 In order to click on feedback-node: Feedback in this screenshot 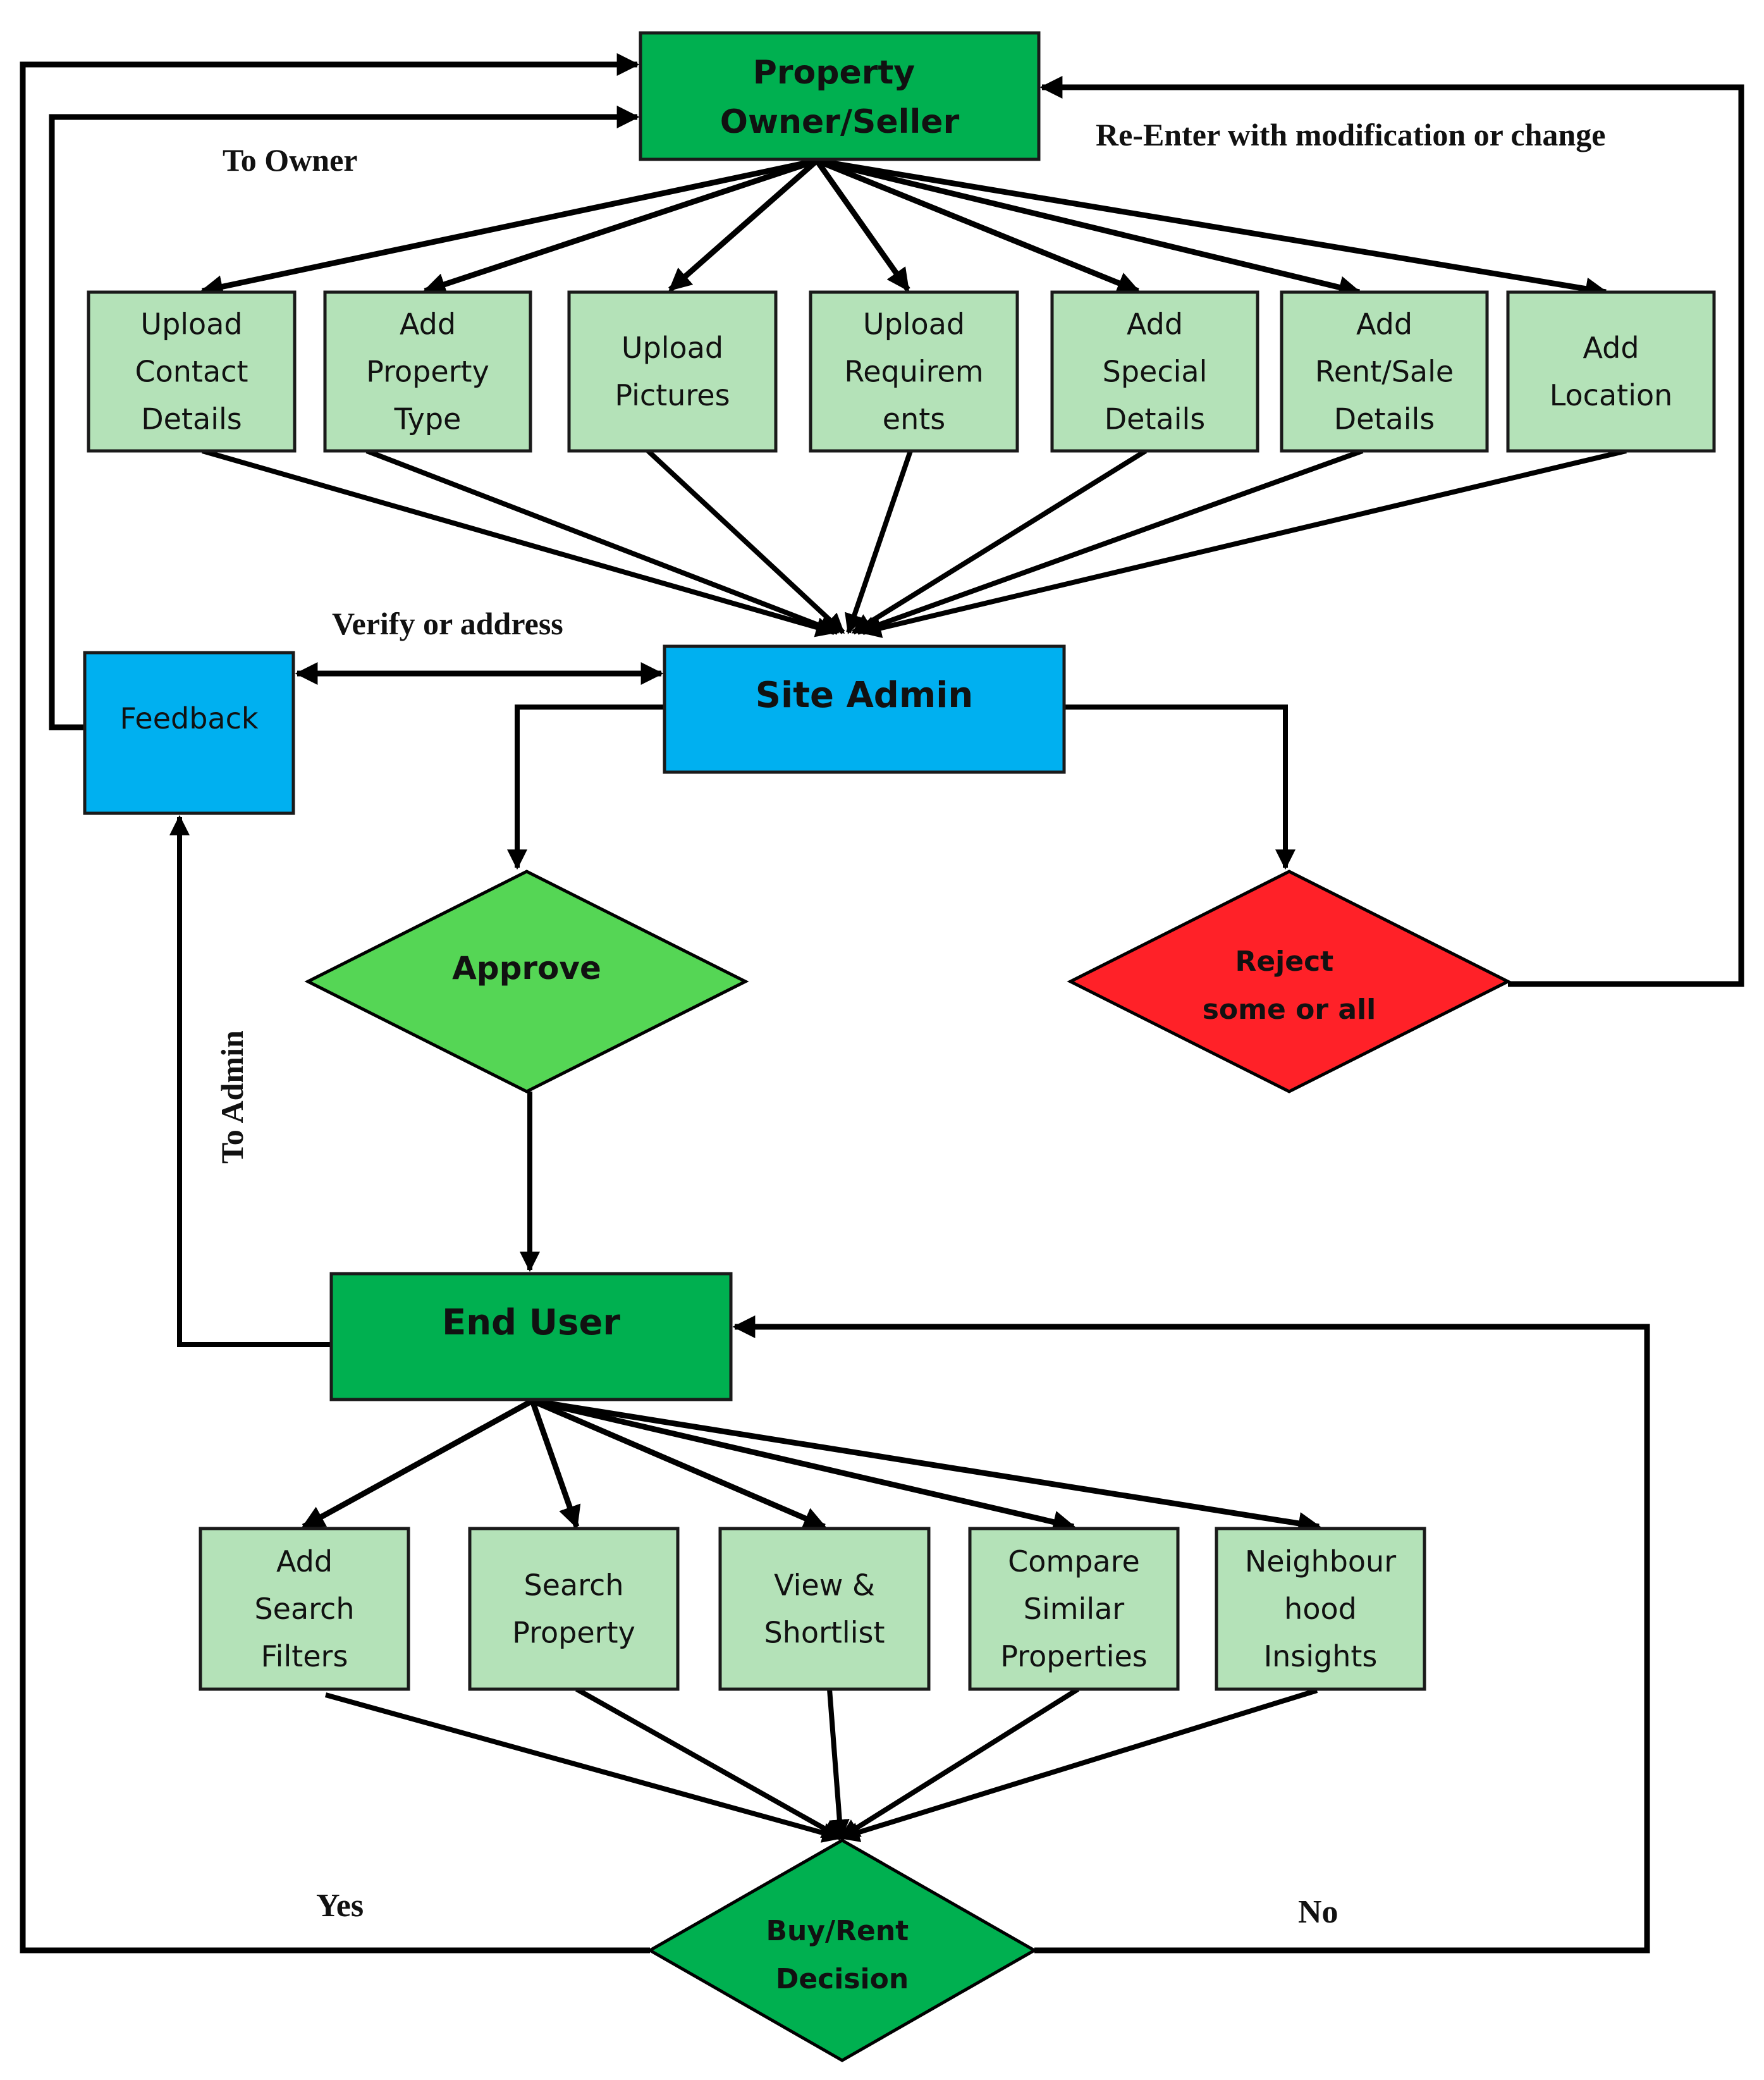, I will do `click(189, 733)`.